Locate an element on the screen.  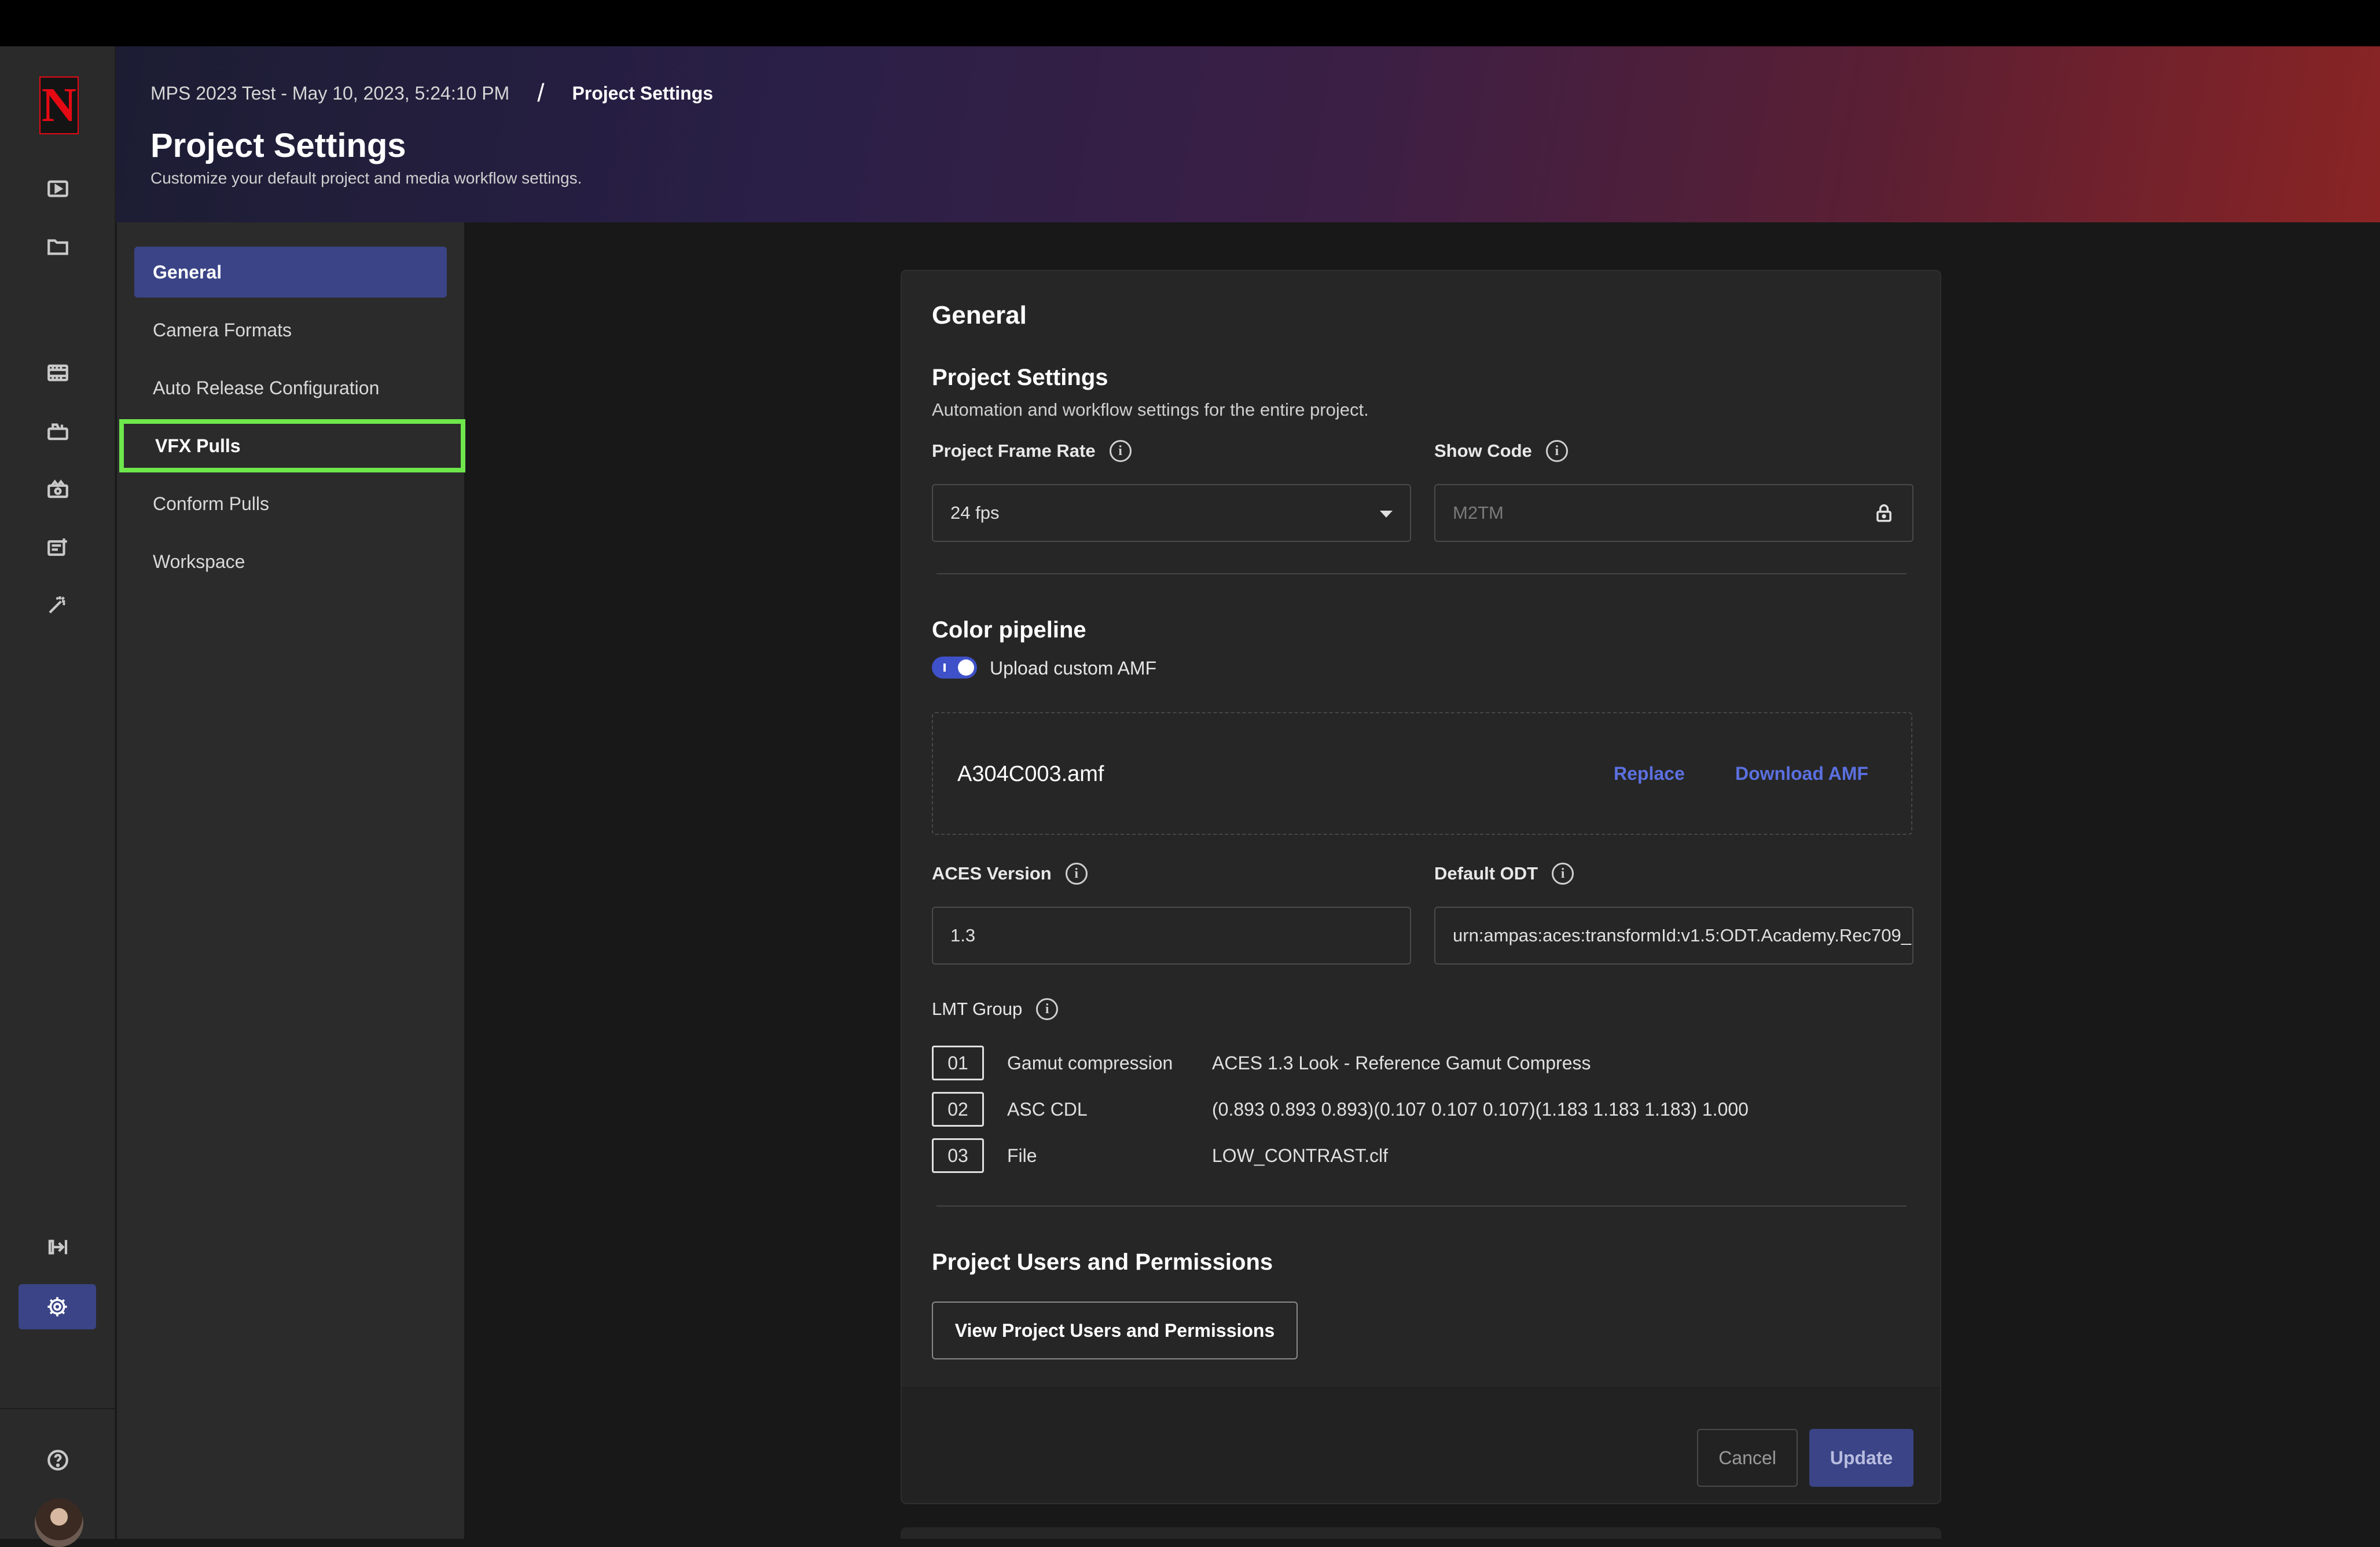
play-icon is located at coordinates (58, 189).